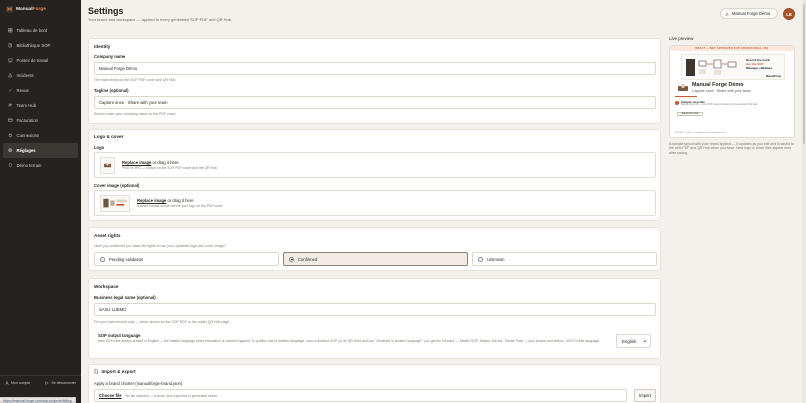 The image size is (806, 403). What do you see at coordinates (107, 235) in the screenshot?
I see `asset-rights-title: Asset rights` at bounding box center [107, 235].